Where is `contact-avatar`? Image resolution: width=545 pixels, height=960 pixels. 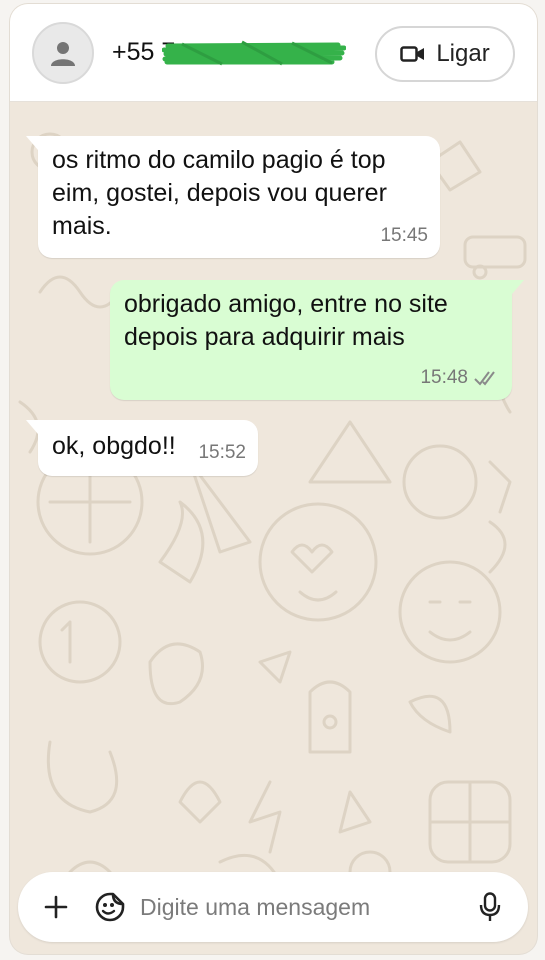 contact-avatar is located at coordinates (63, 52).